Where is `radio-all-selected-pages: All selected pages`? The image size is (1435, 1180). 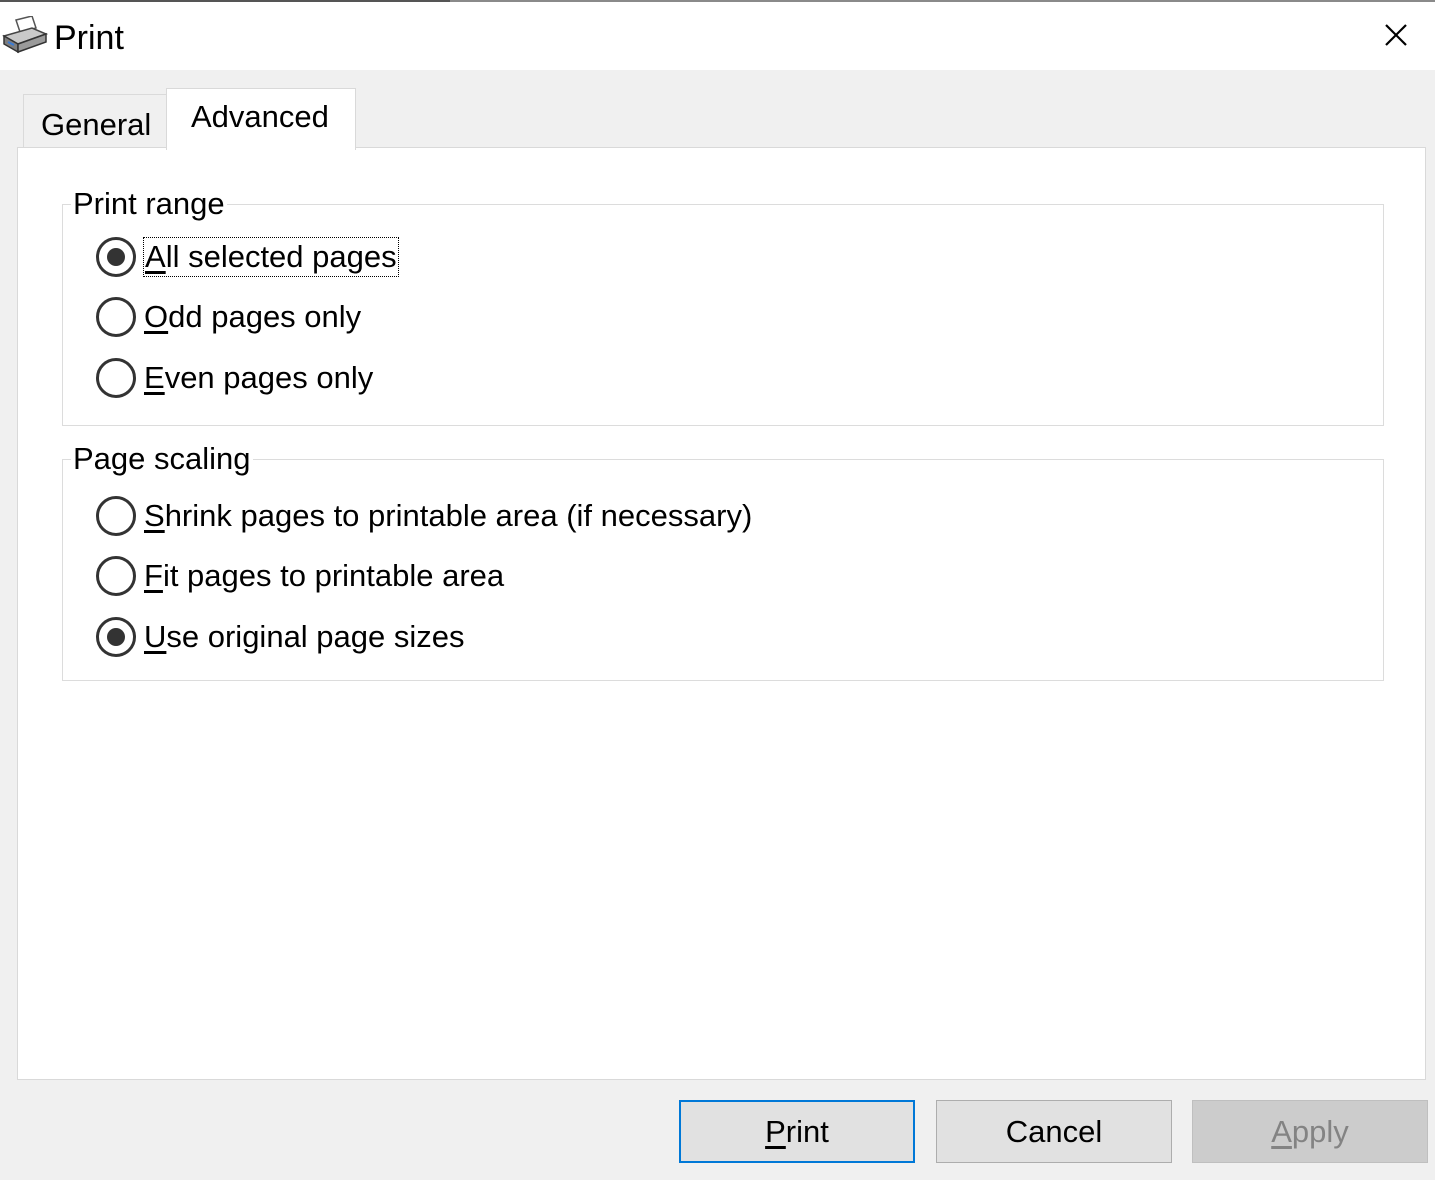 radio-all-selected-pages: All selected pages is located at coordinates (247, 257).